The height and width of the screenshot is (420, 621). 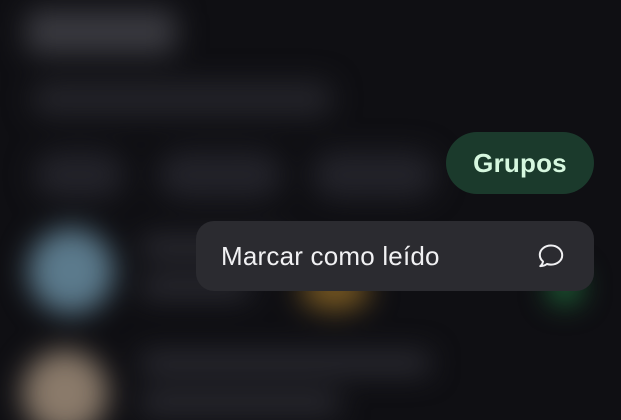 I want to click on context-menu-item-label: Marcar como leído, so click(x=330, y=255).